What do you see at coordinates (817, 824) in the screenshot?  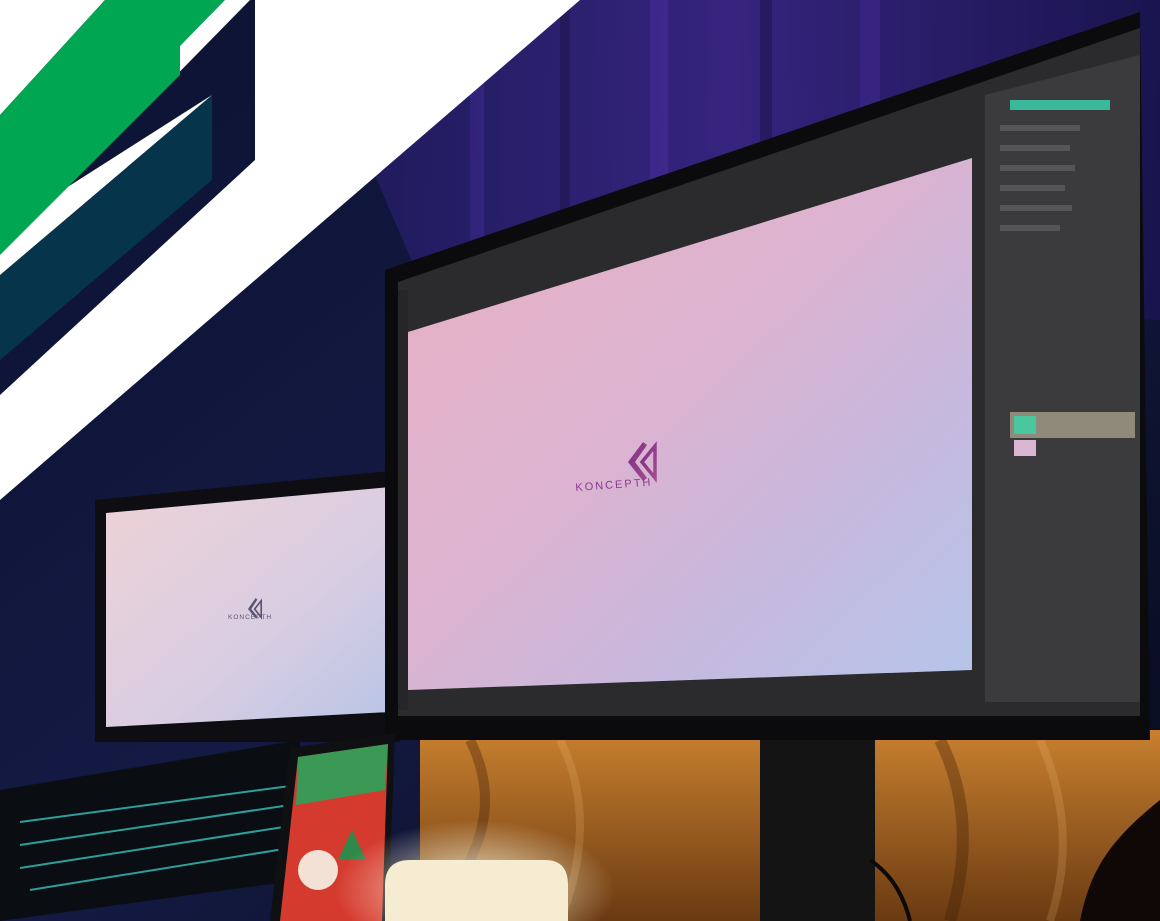 I see `monitor-stand` at bounding box center [817, 824].